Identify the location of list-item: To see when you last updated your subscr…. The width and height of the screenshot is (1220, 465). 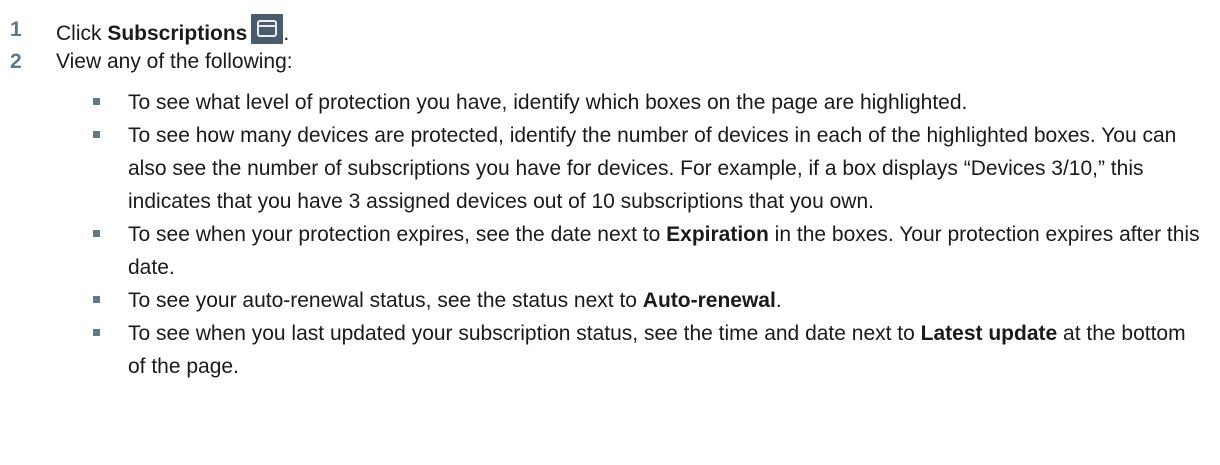
(610, 350).